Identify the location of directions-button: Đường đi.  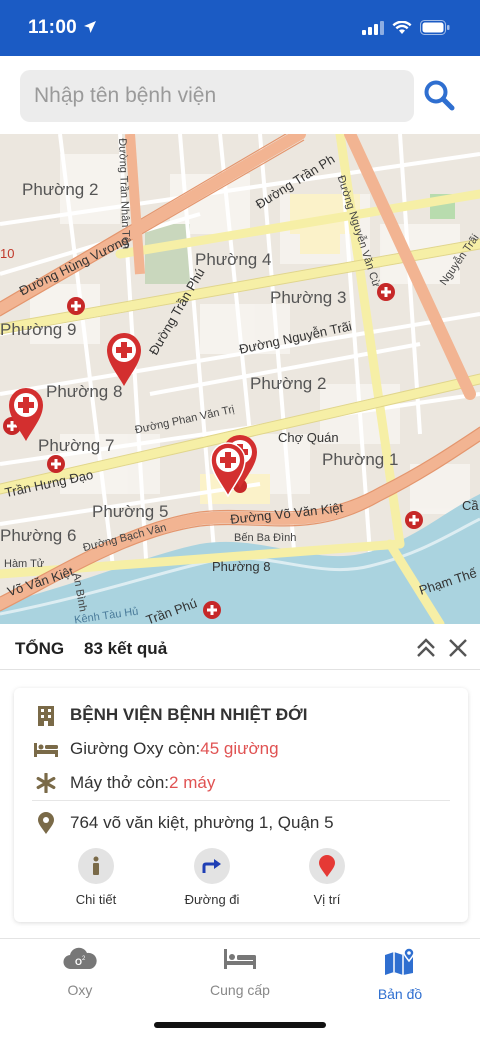
(212, 877).